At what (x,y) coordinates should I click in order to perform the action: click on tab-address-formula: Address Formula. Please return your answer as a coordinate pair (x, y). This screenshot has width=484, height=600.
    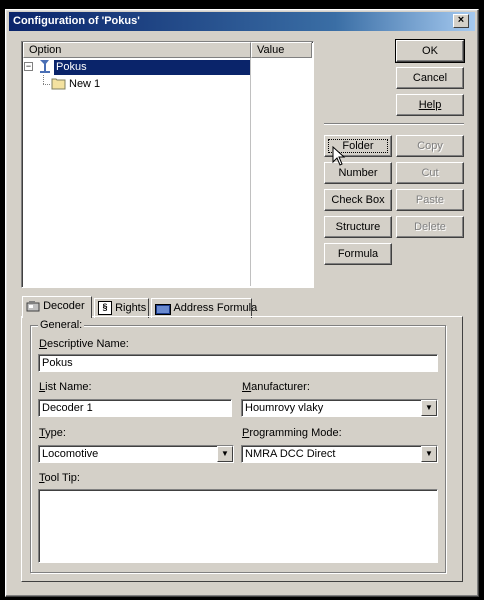
    Looking at the image, I should click on (204, 308).